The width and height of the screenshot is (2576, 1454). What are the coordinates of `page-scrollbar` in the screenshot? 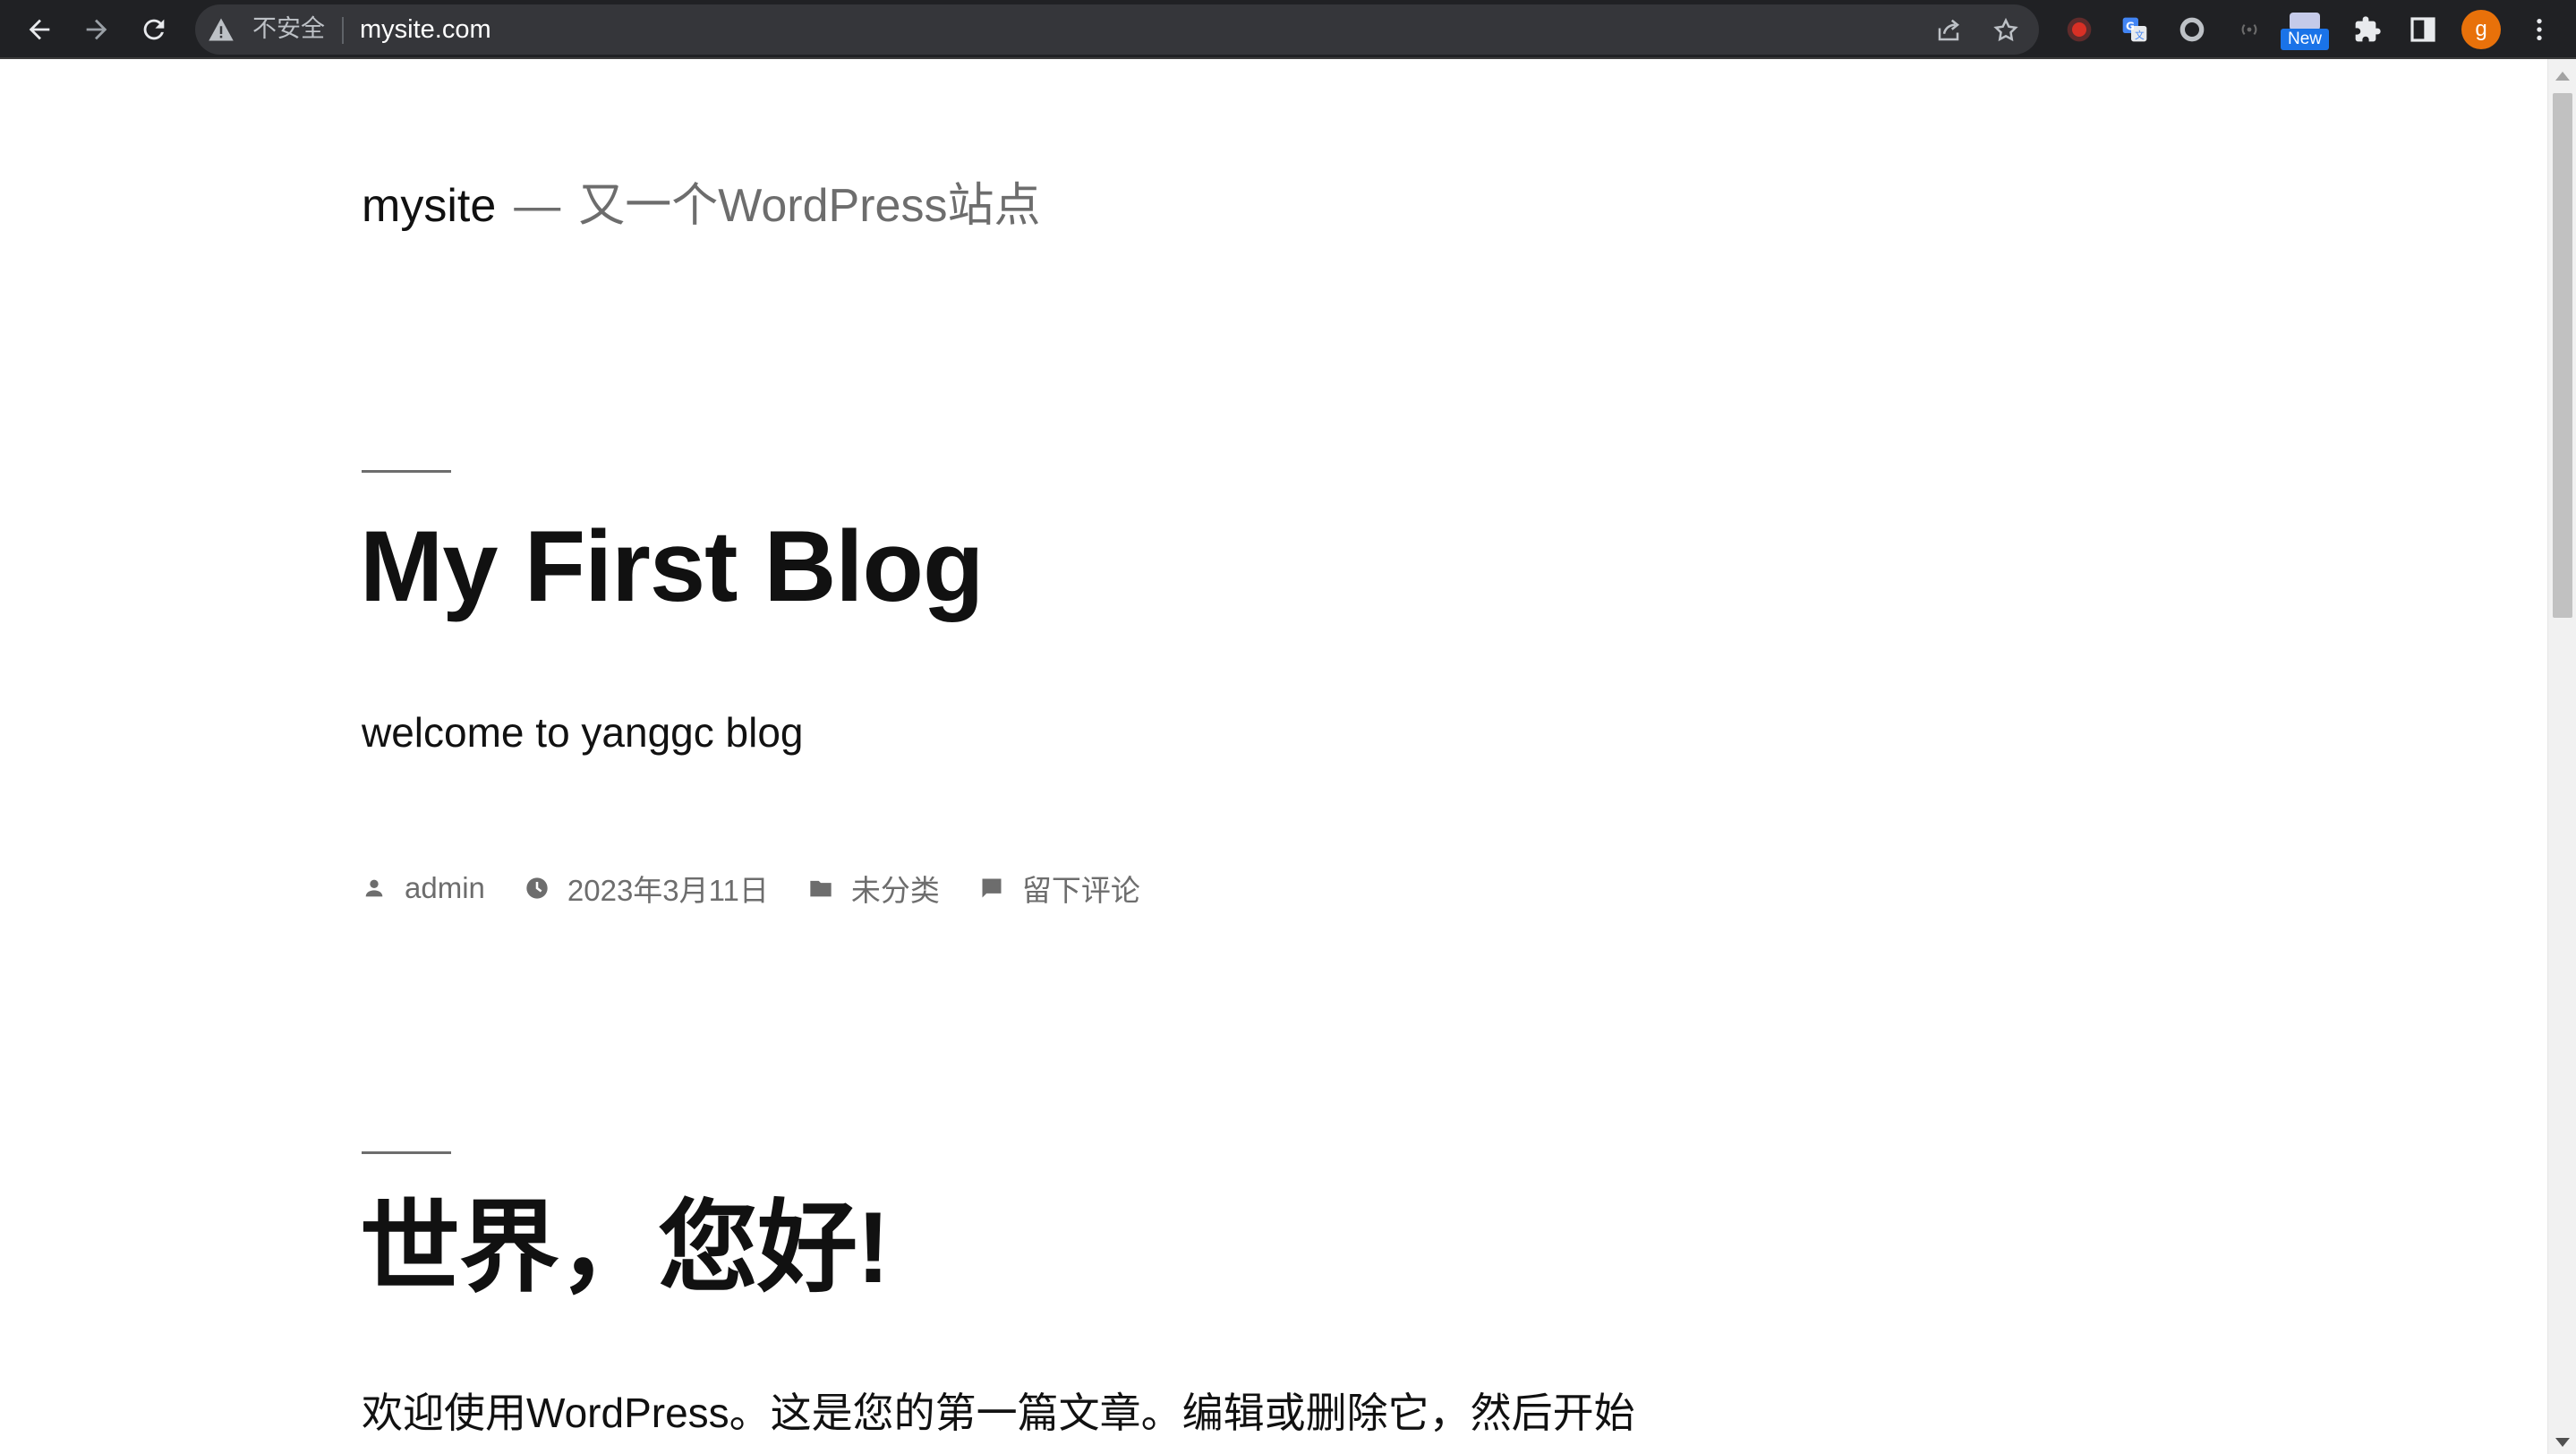 It's located at (2561, 756).